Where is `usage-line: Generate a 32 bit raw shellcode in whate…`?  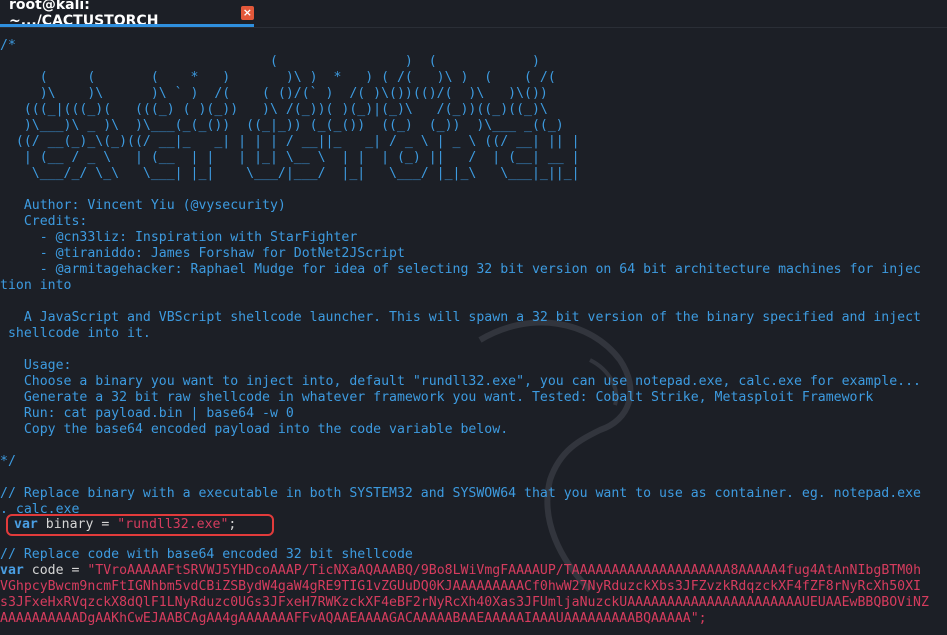
usage-line: Generate a 32 bit raw shellcode in whate… is located at coordinates (437, 397).